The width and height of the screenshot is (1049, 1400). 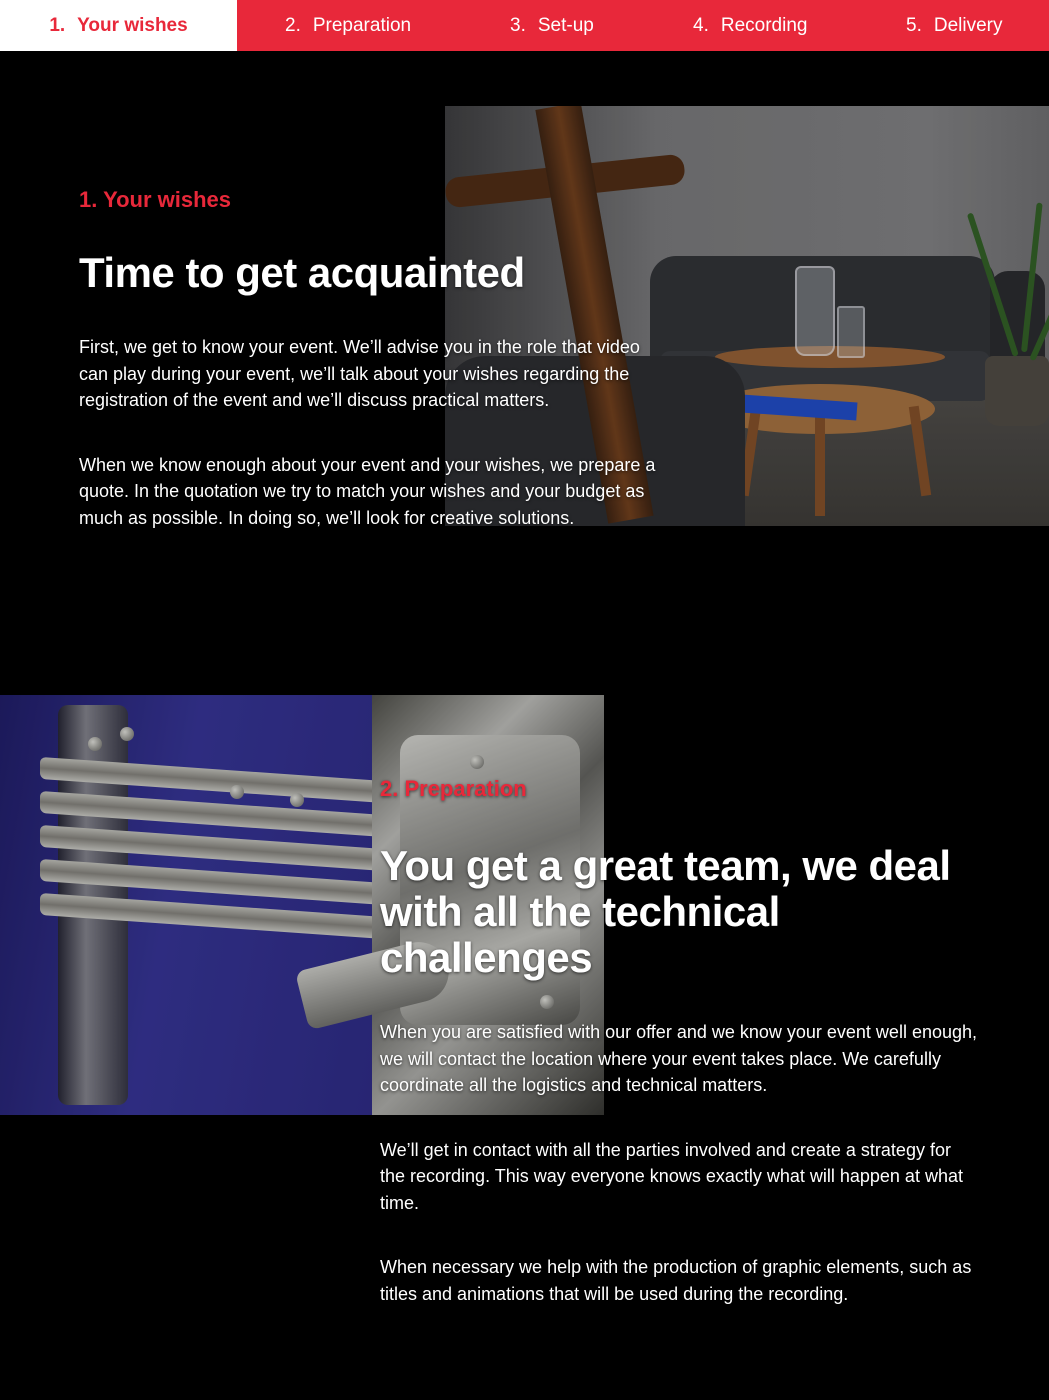 I want to click on step-label: Set-up, so click(x=565, y=25).